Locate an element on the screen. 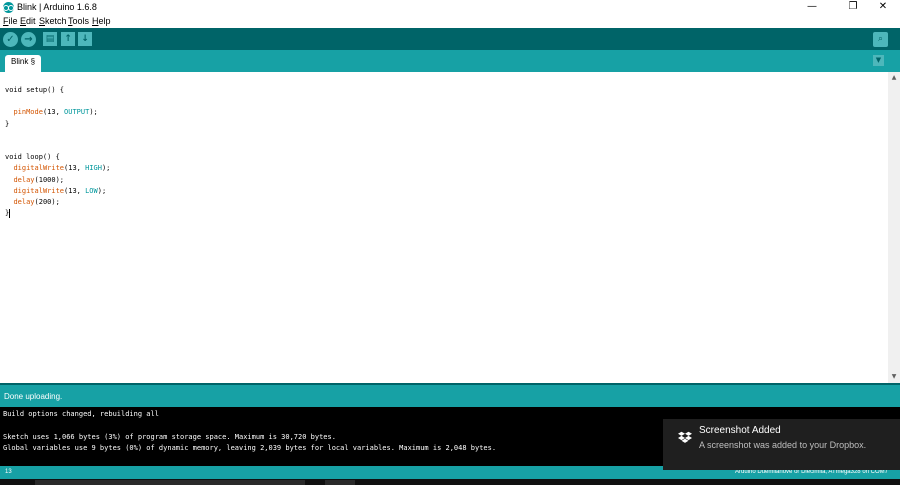  menu-edit: Edit is located at coordinates (28, 21).